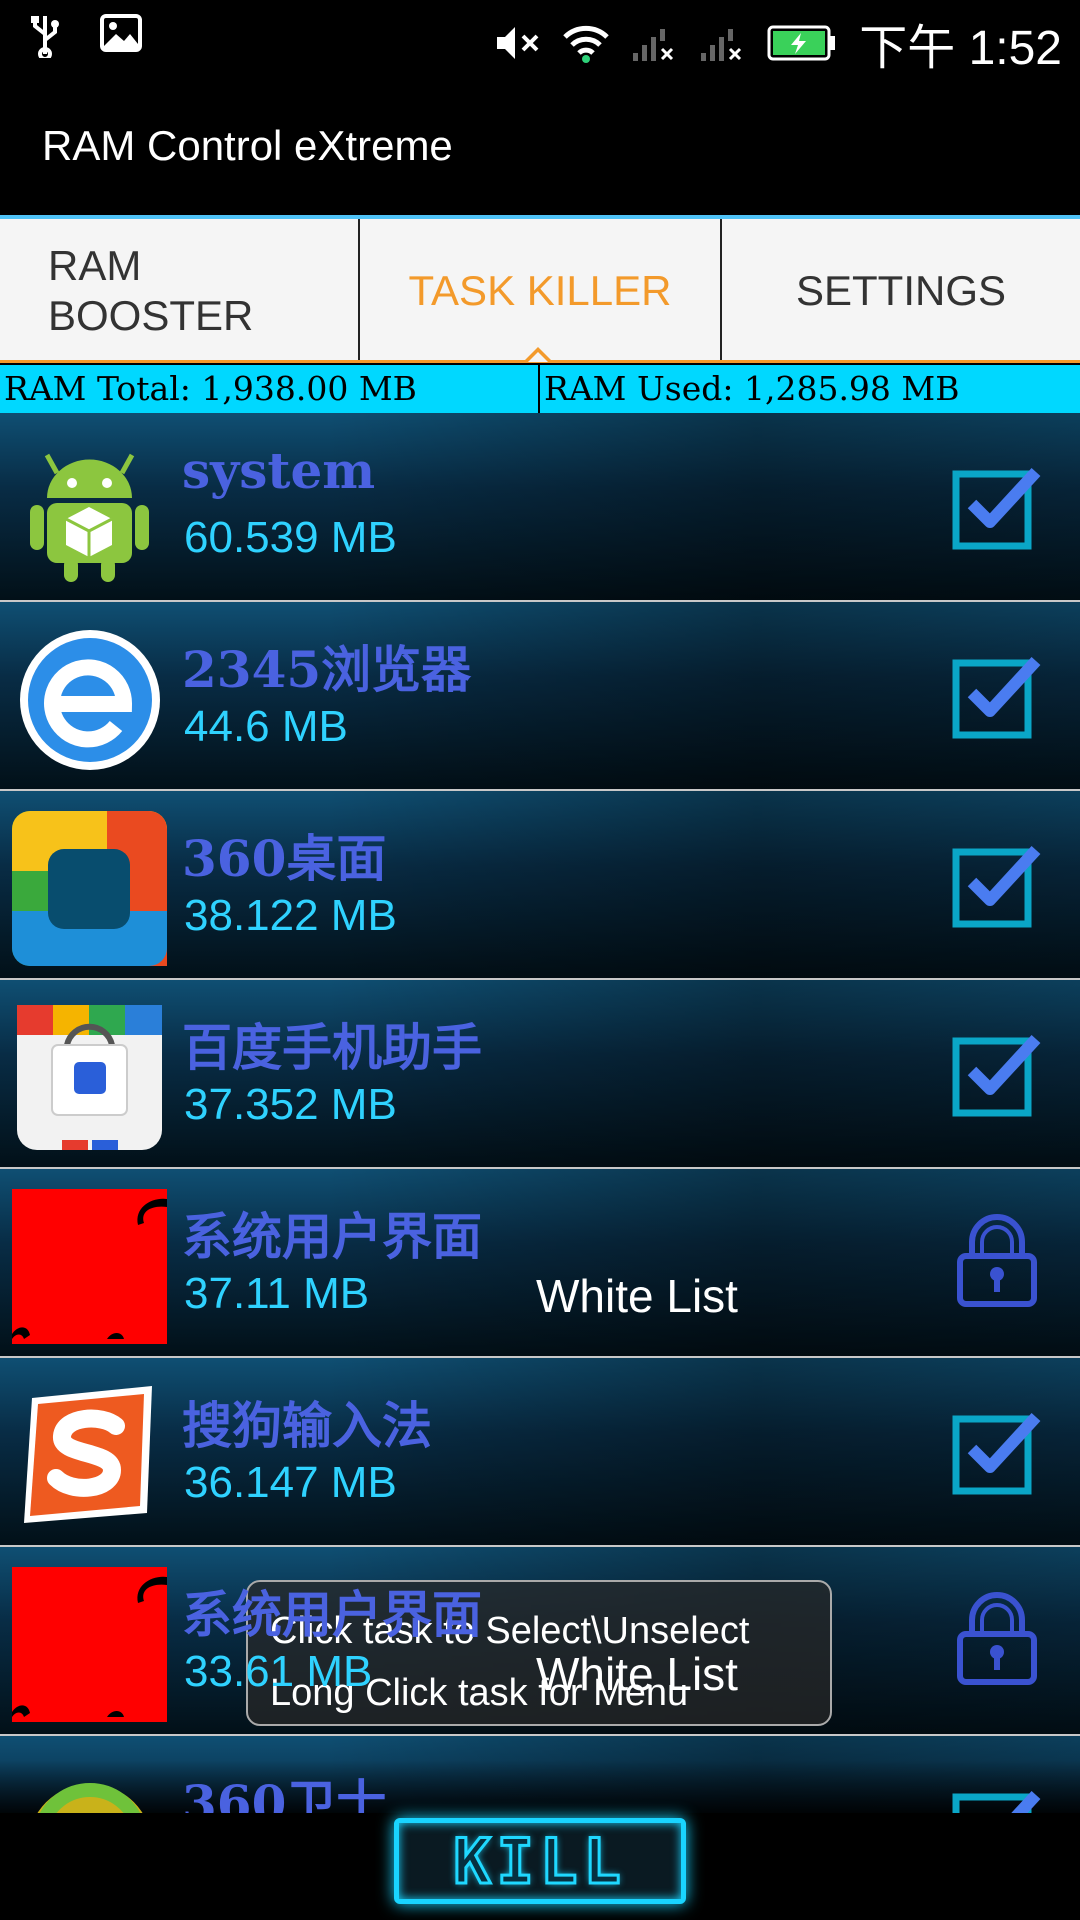 The width and height of the screenshot is (1080, 1920). Describe the element at coordinates (801, 43) in the screenshot. I see `battery-icon` at that location.